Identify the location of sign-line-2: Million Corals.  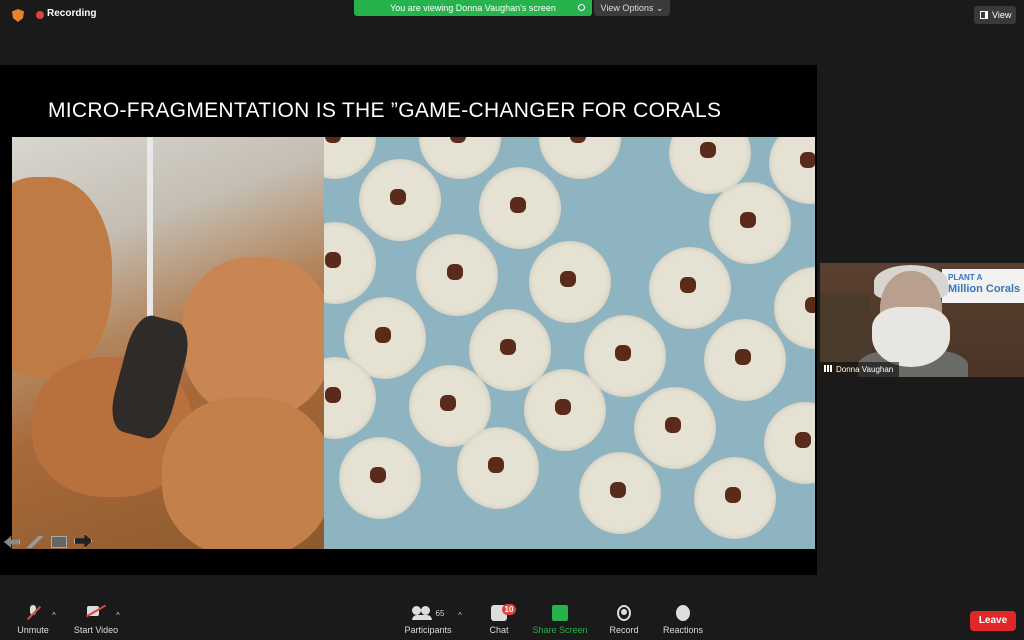
(984, 289).